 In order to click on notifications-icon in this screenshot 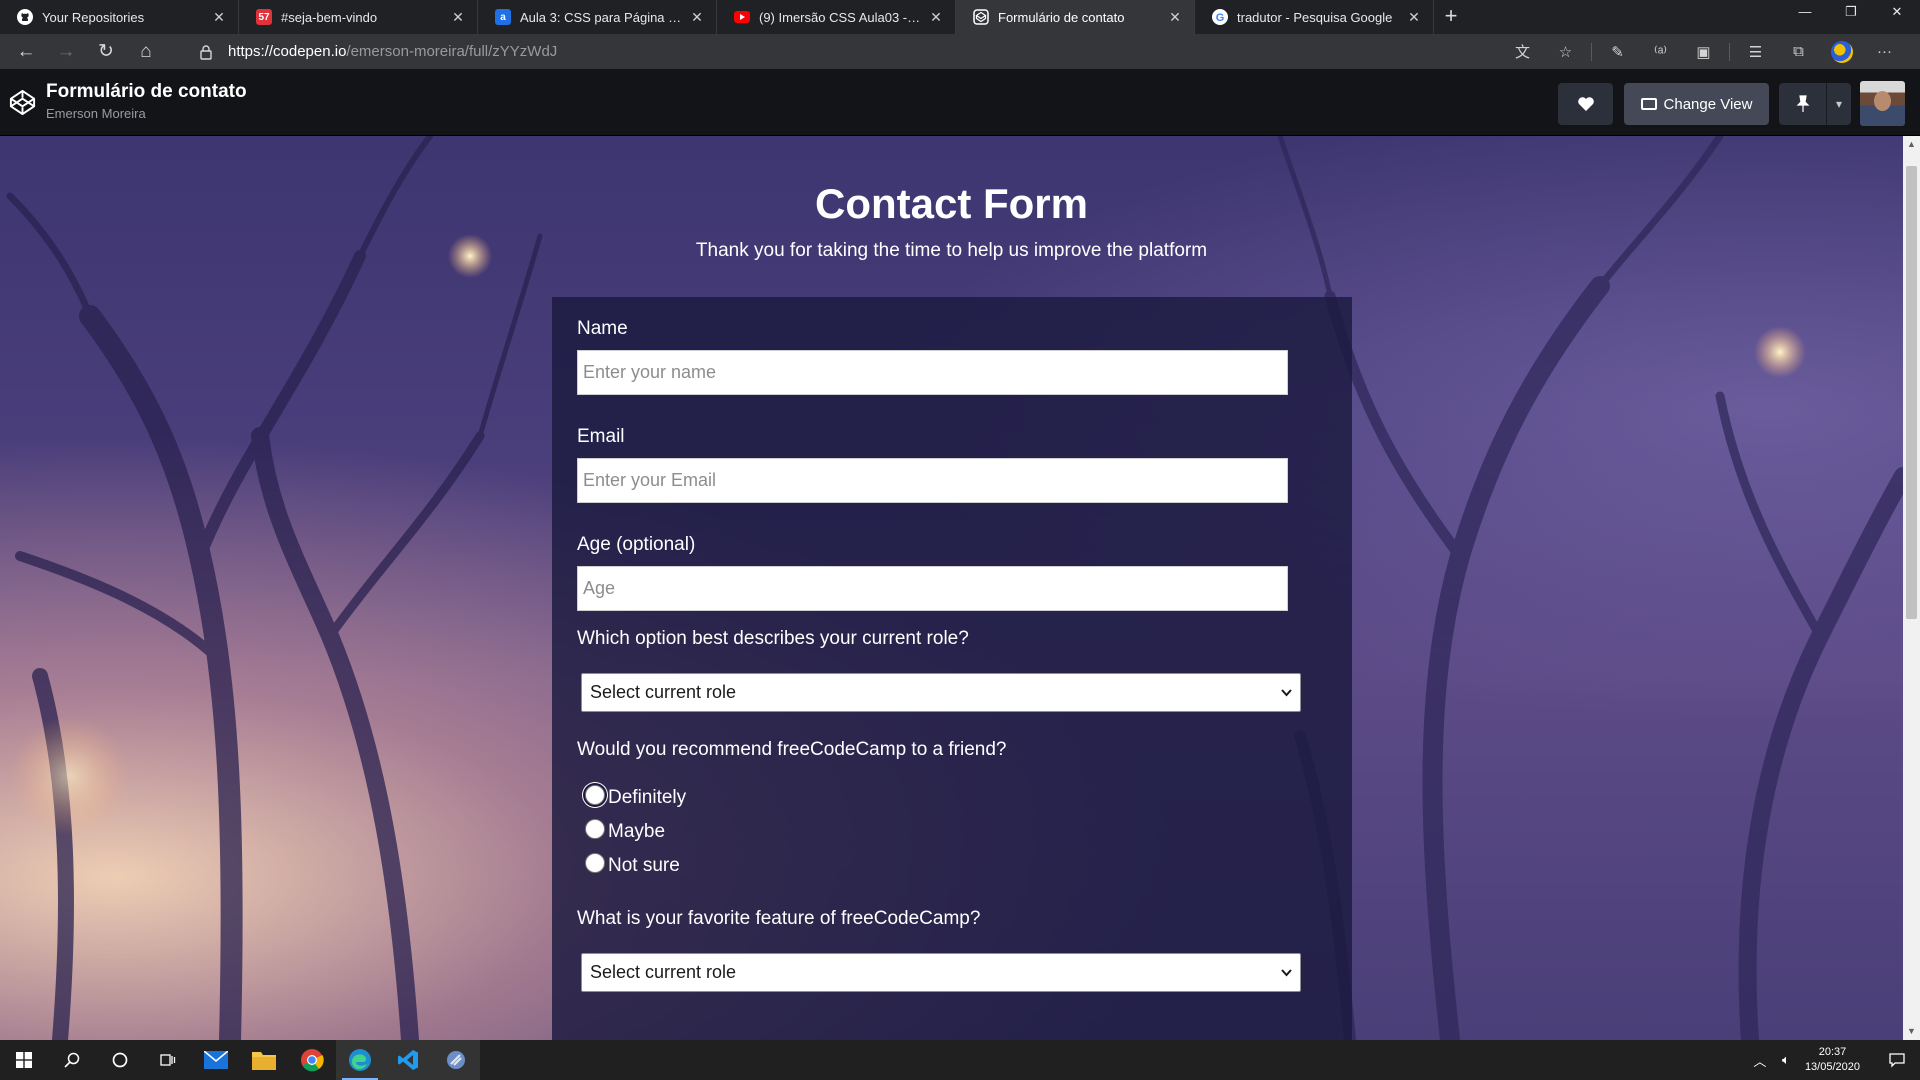, I will do `click(1897, 1060)`.